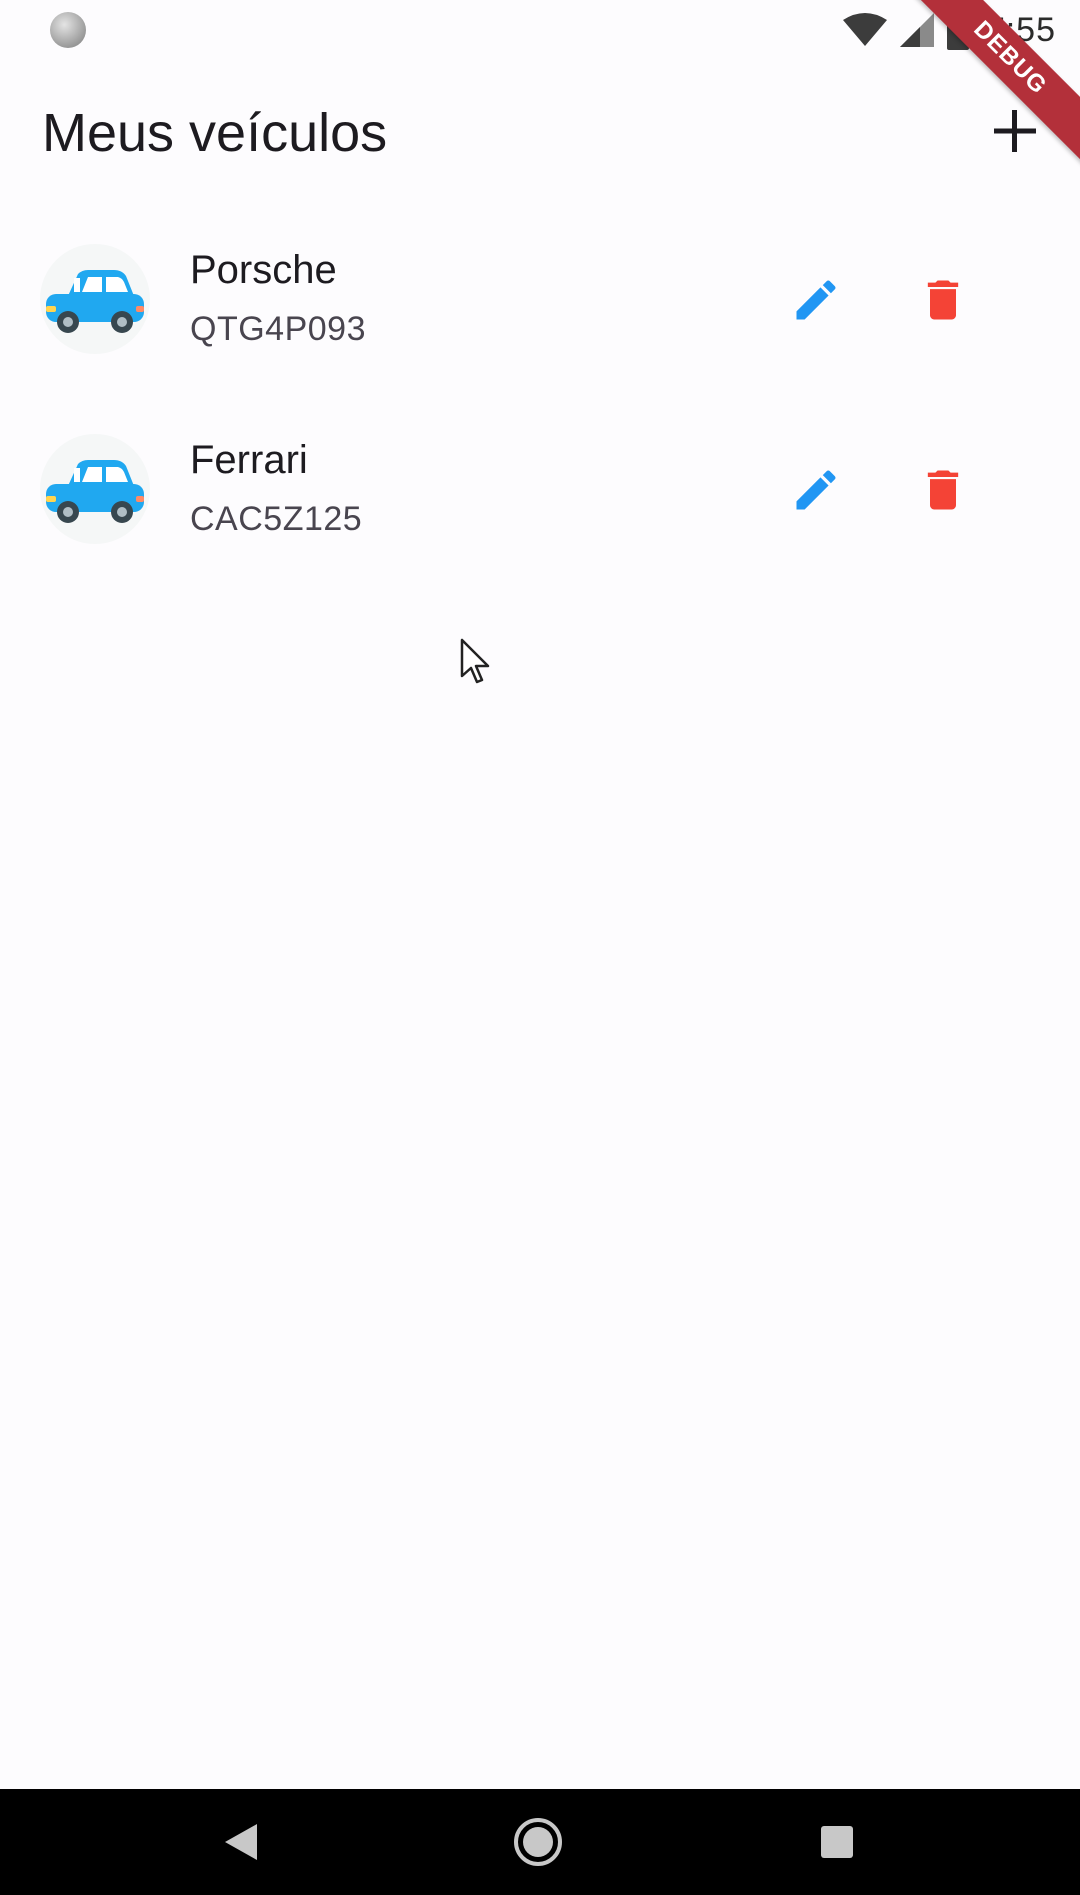 The width and height of the screenshot is (1080, 1895). Describe the element at coordinates (249, 460) in the screenshot. I see `vehicle-name: Ferrari` at that location.